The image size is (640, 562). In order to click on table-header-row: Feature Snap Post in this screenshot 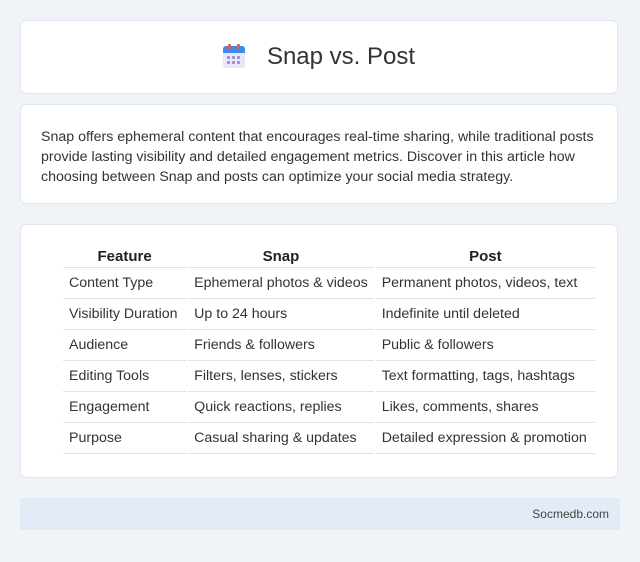, I will do `click(329, 256)`.